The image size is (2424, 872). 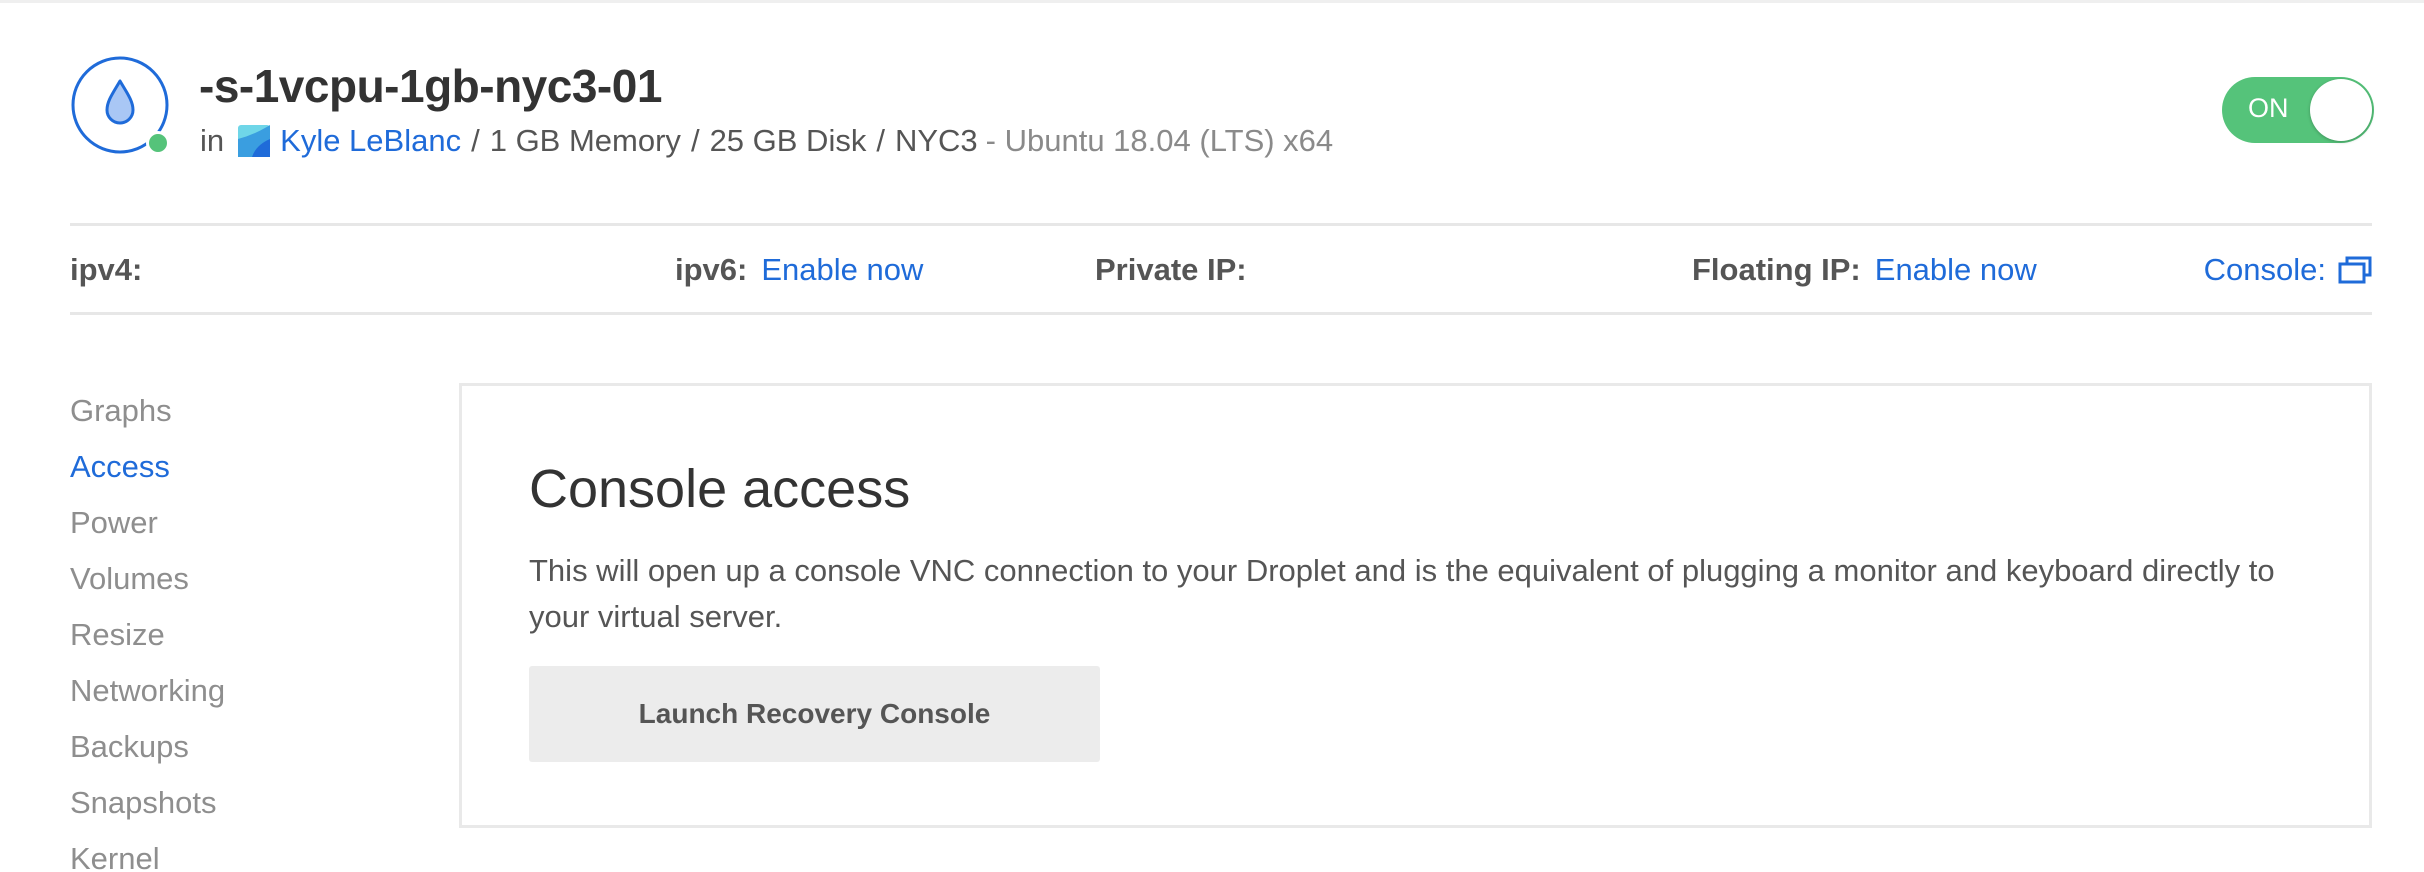 I want to click on console-label: Console:, so click(x=2264, y=269).